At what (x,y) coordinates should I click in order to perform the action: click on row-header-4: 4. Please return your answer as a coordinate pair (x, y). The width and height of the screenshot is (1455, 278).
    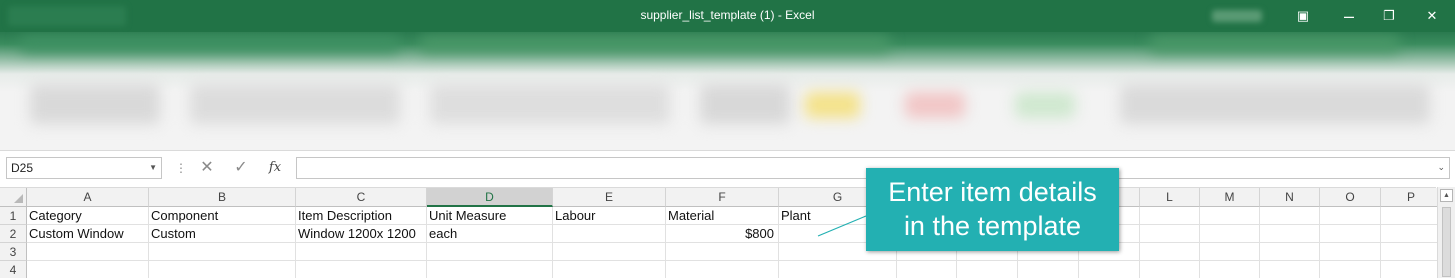
    Looking at the image, I should click on (13, 269).